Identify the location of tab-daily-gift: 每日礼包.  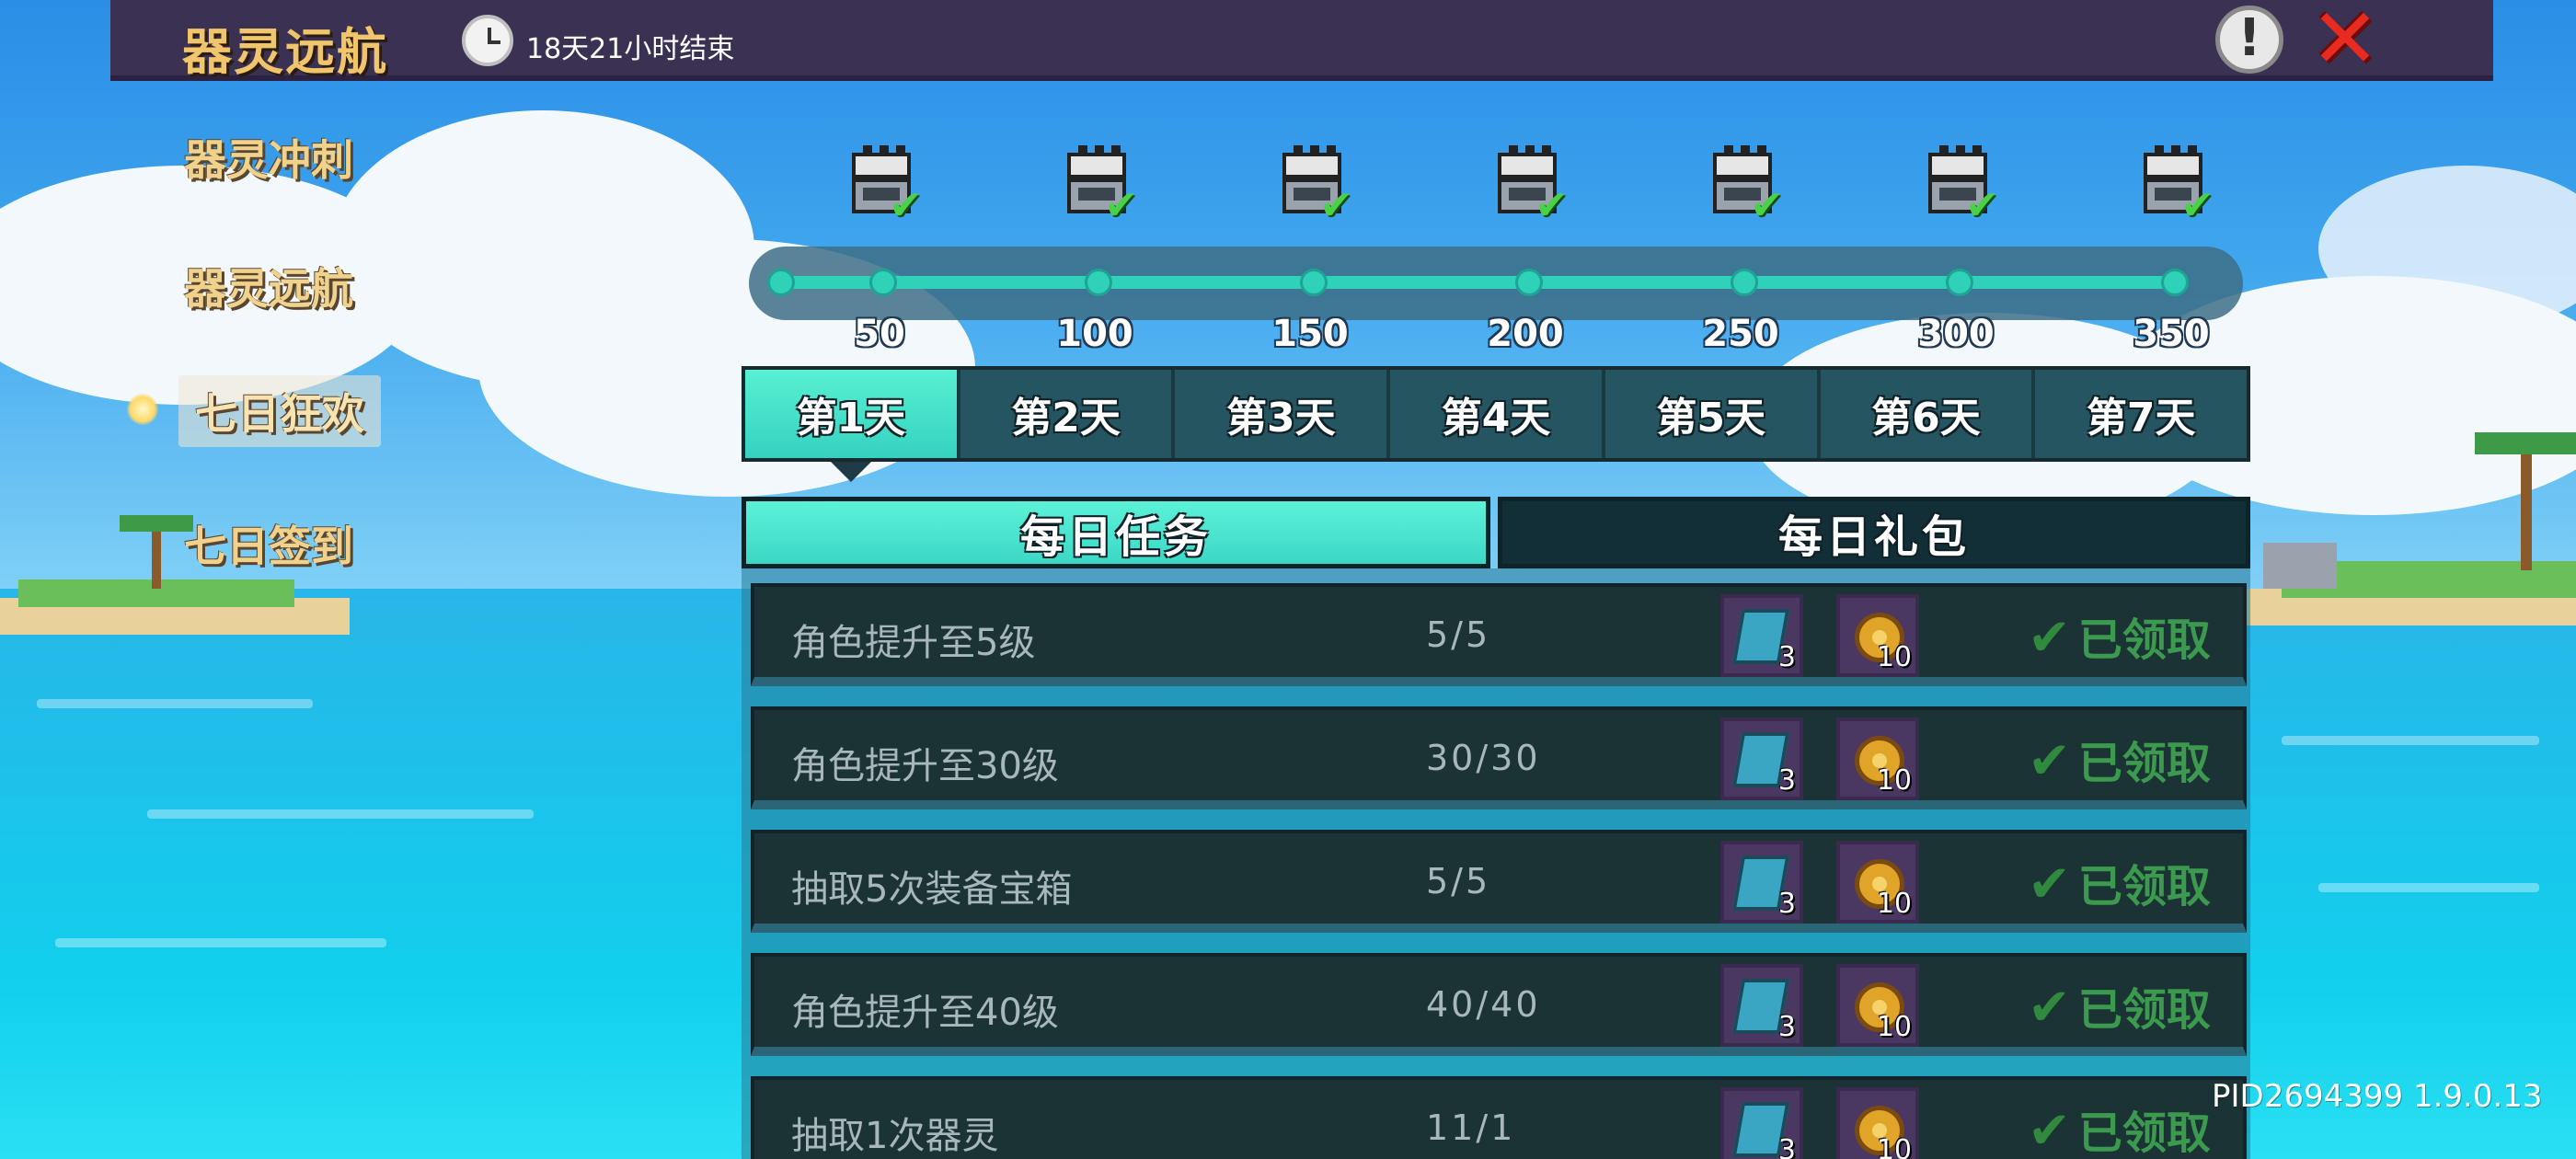
(1874, 532).